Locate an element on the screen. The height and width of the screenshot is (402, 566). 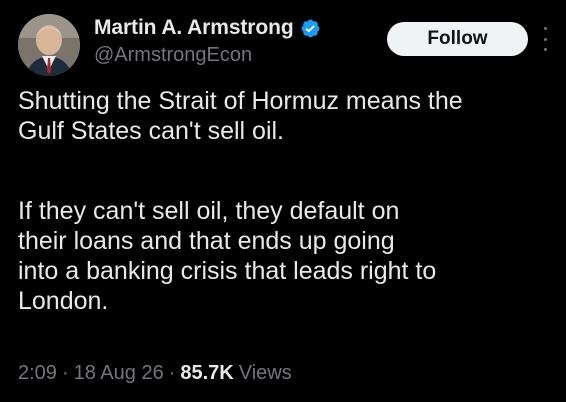
avatar-image is located at coordinates (49, 45).